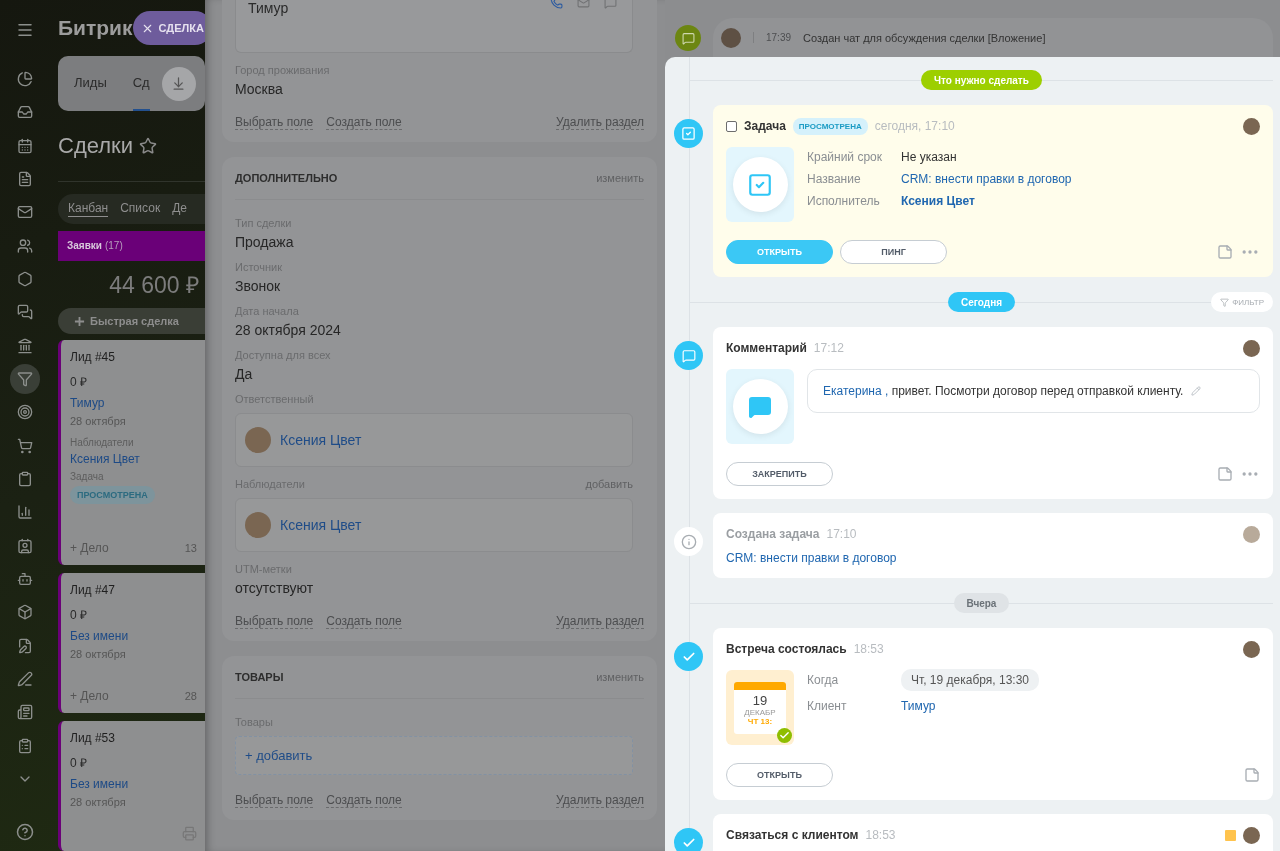  Describe the element at coordinates (856, 391) in the screenshot. I see `mention-link: Екатерина ,` at that location.